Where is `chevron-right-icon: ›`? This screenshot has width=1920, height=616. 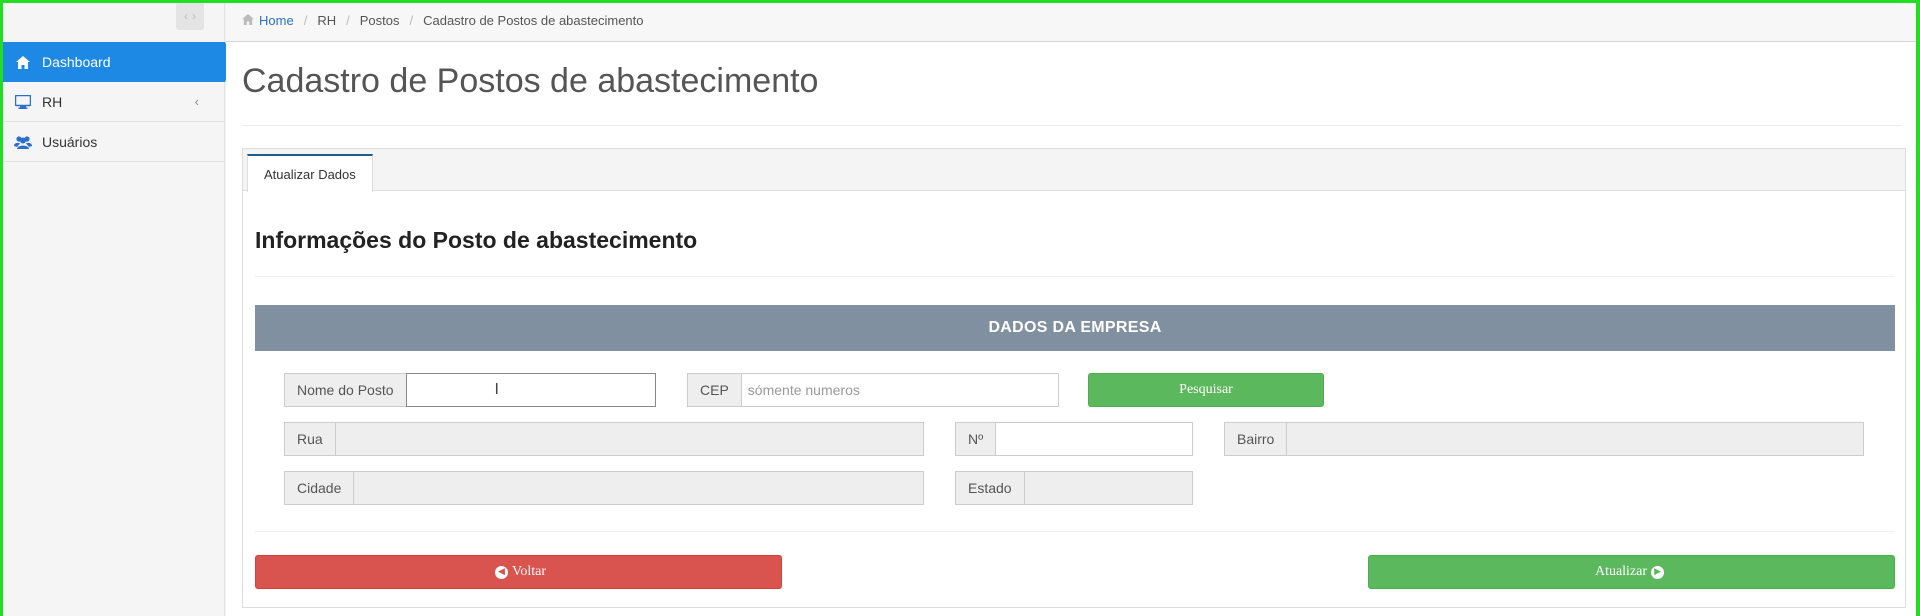 chevron-right-icon: › is located at coordinates (194, 16).